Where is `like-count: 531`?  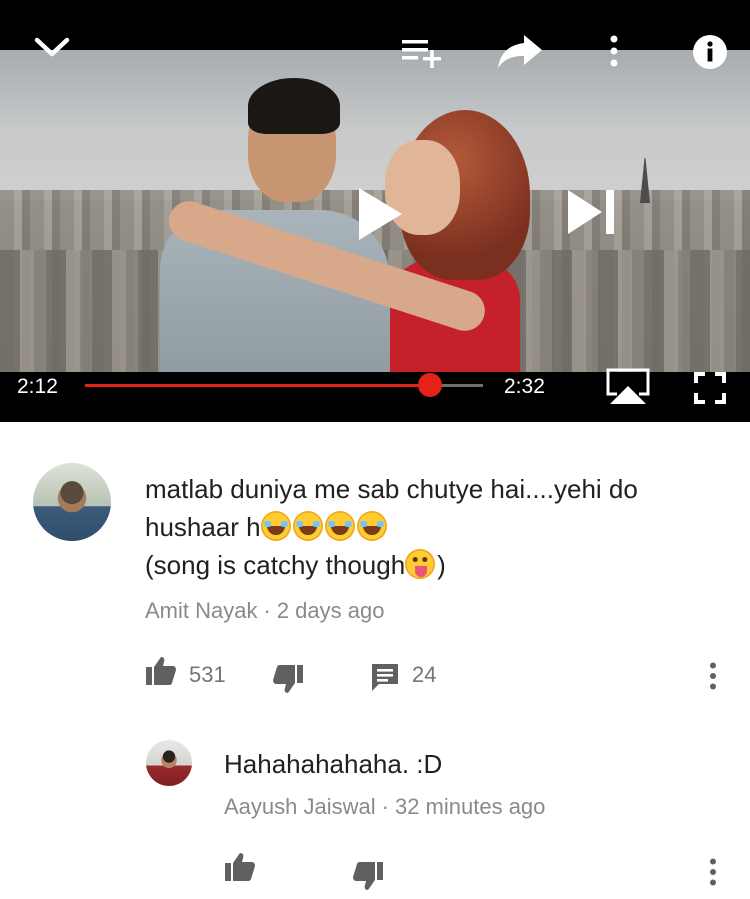 like-count: 531 is located at coordinates (207, 674).